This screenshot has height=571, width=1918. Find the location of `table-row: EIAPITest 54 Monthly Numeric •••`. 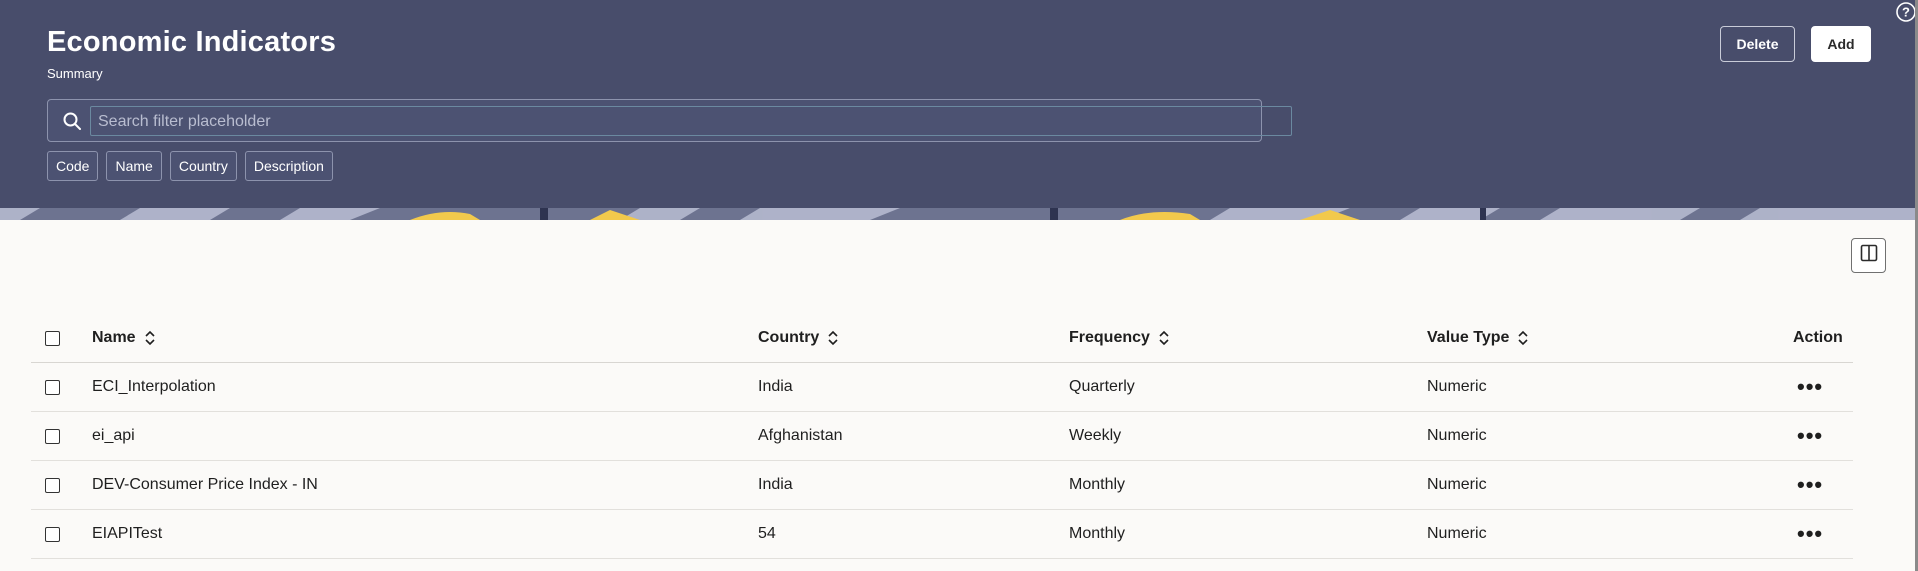

table-row: EIAPITest 54 Monthly Numeric ••• is located at coordinates (942, 534).